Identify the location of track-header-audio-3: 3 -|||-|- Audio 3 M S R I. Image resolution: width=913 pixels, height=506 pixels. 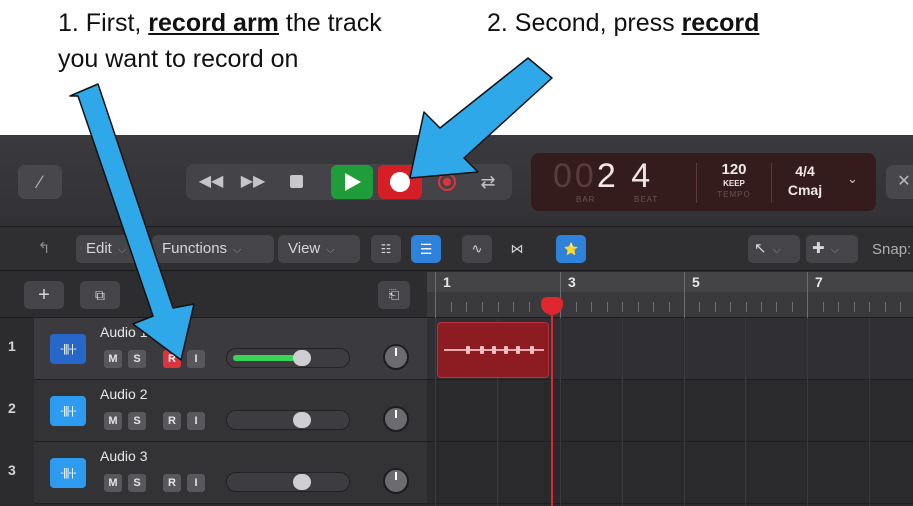
(213, 473).